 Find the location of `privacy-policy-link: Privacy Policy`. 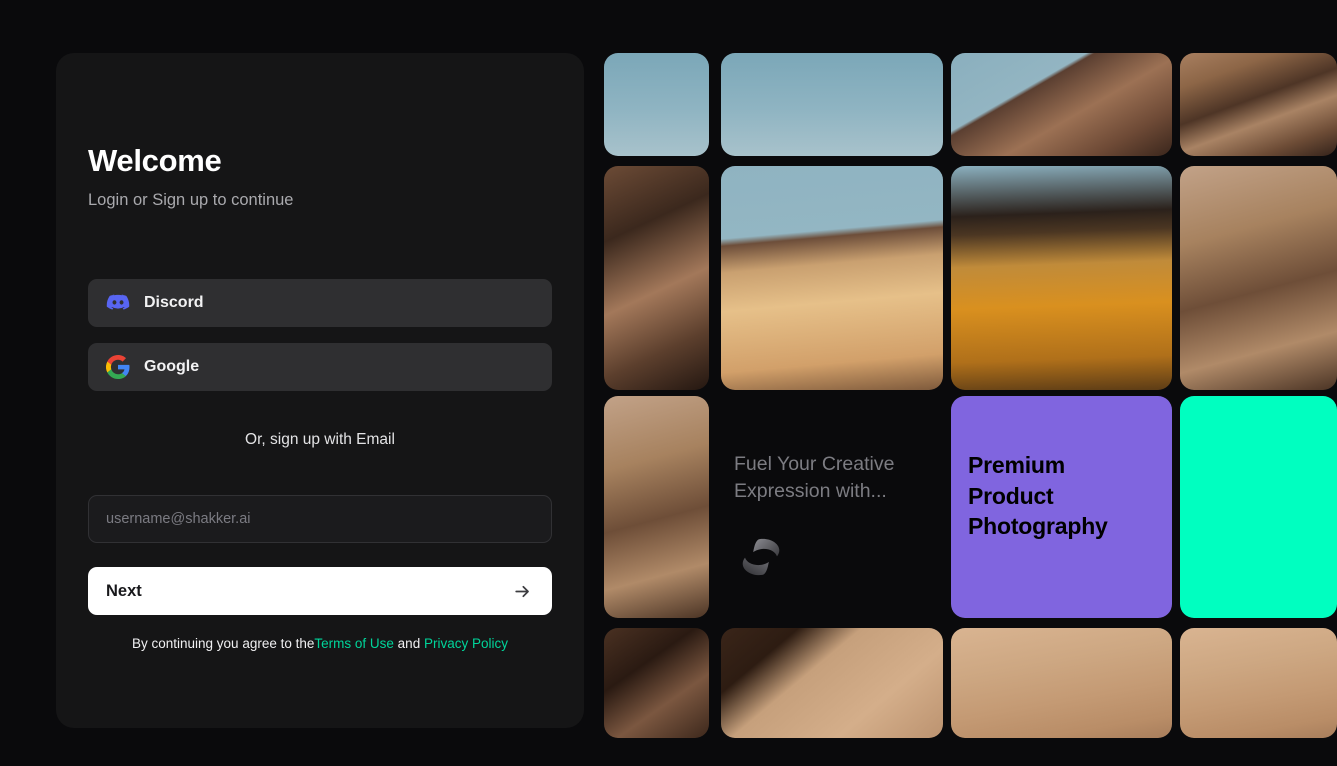

privacy-policy-link: Privacy Policy is located at coordinates (466, 643).